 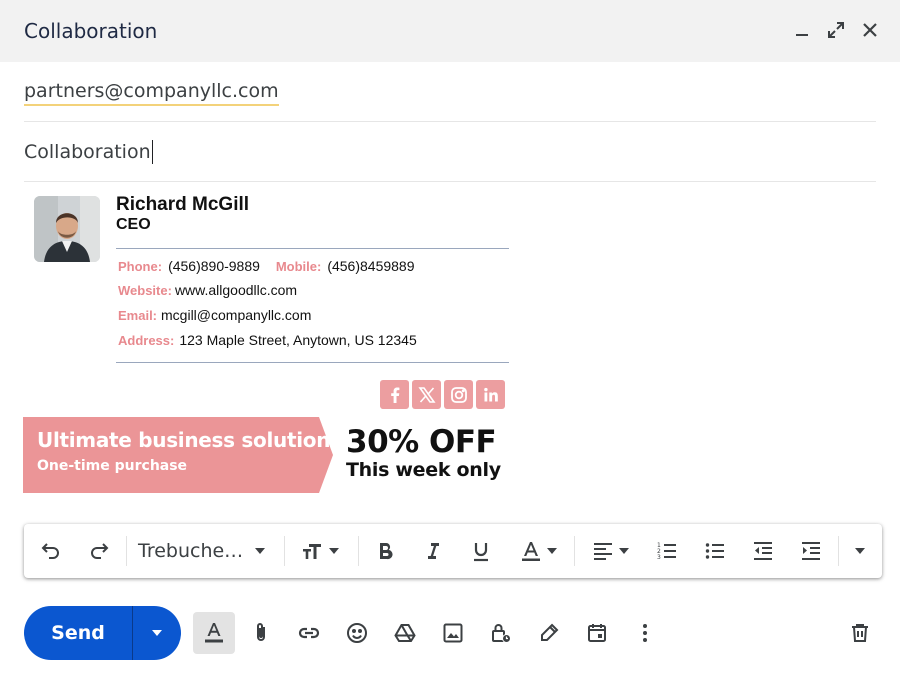 I want to click on bulleted-list-icon, so click(x=714, y=551).